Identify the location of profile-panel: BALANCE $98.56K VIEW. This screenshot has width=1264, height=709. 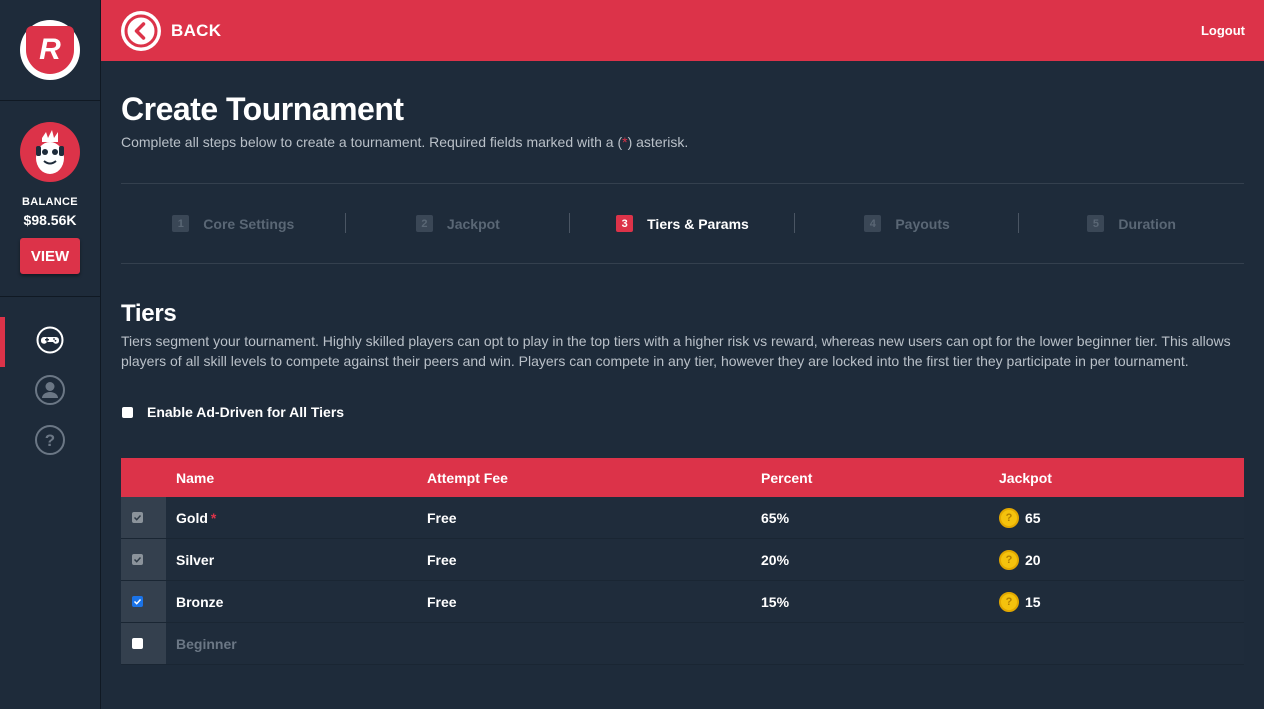
(50, 199).